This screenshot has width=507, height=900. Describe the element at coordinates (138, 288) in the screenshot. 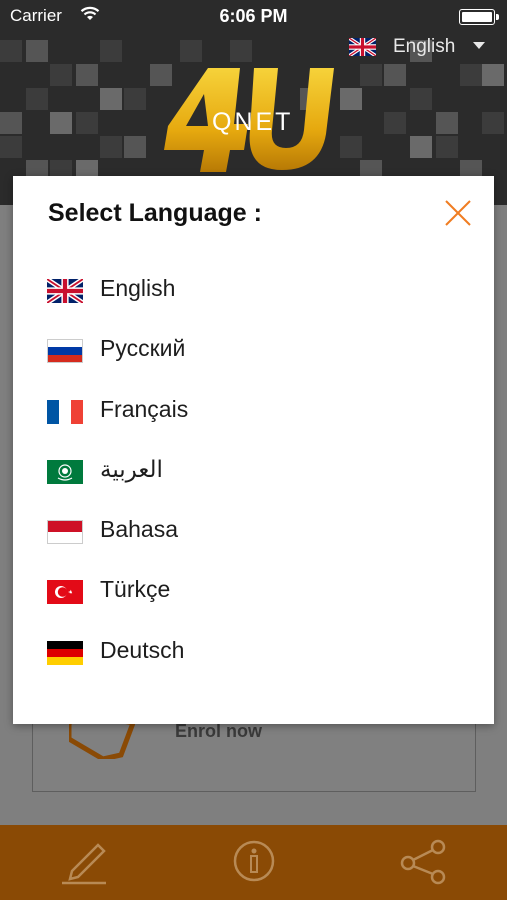

I see `language-label: English` at that location.